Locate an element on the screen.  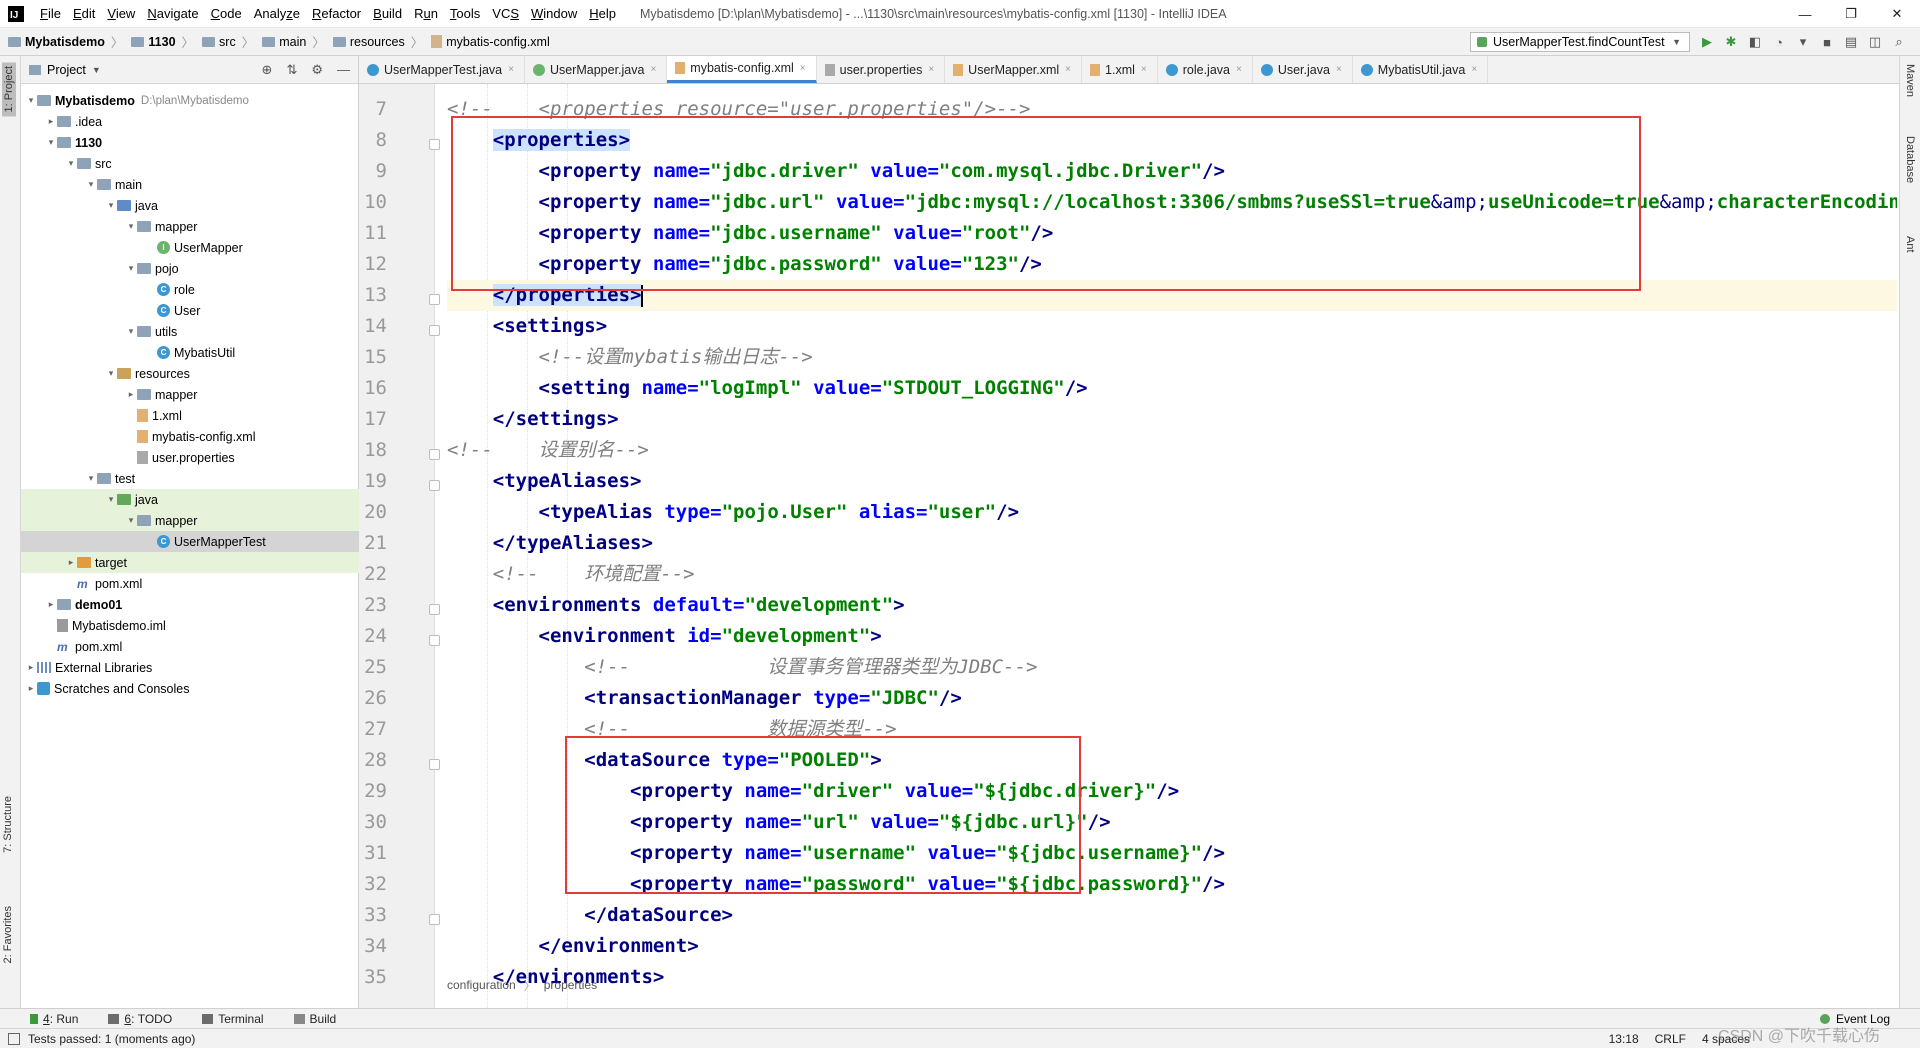
editor-tab: User.java × is located at coordinates (1303, 69).